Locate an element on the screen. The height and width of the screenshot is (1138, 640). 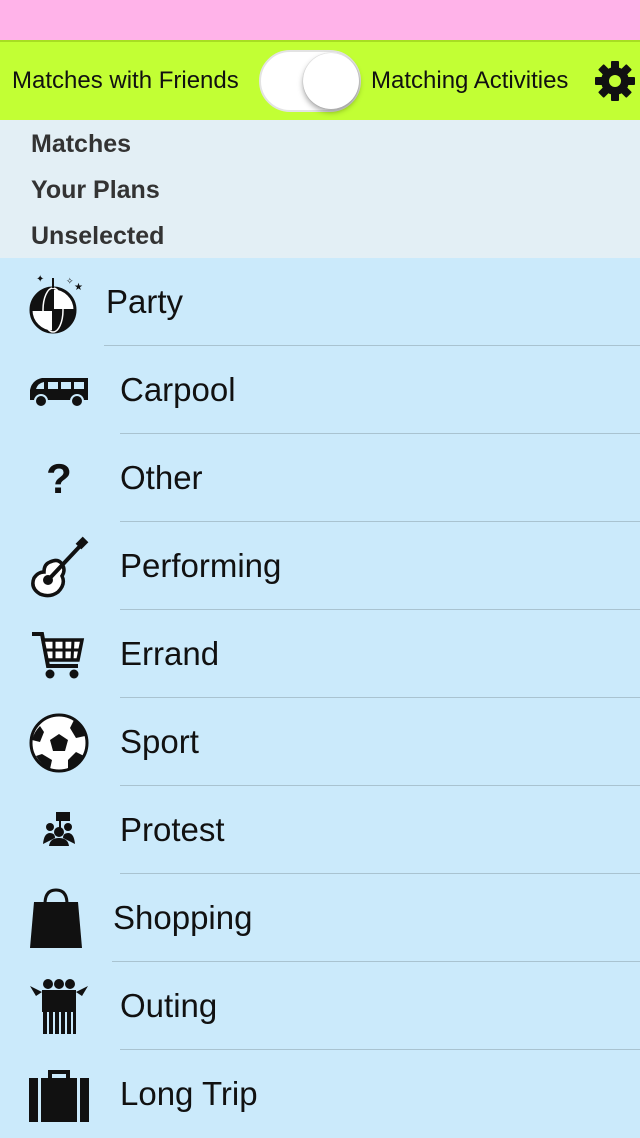
disco-ball-icon: ✦ ✧ ★ is located at coordinates (59, 303).